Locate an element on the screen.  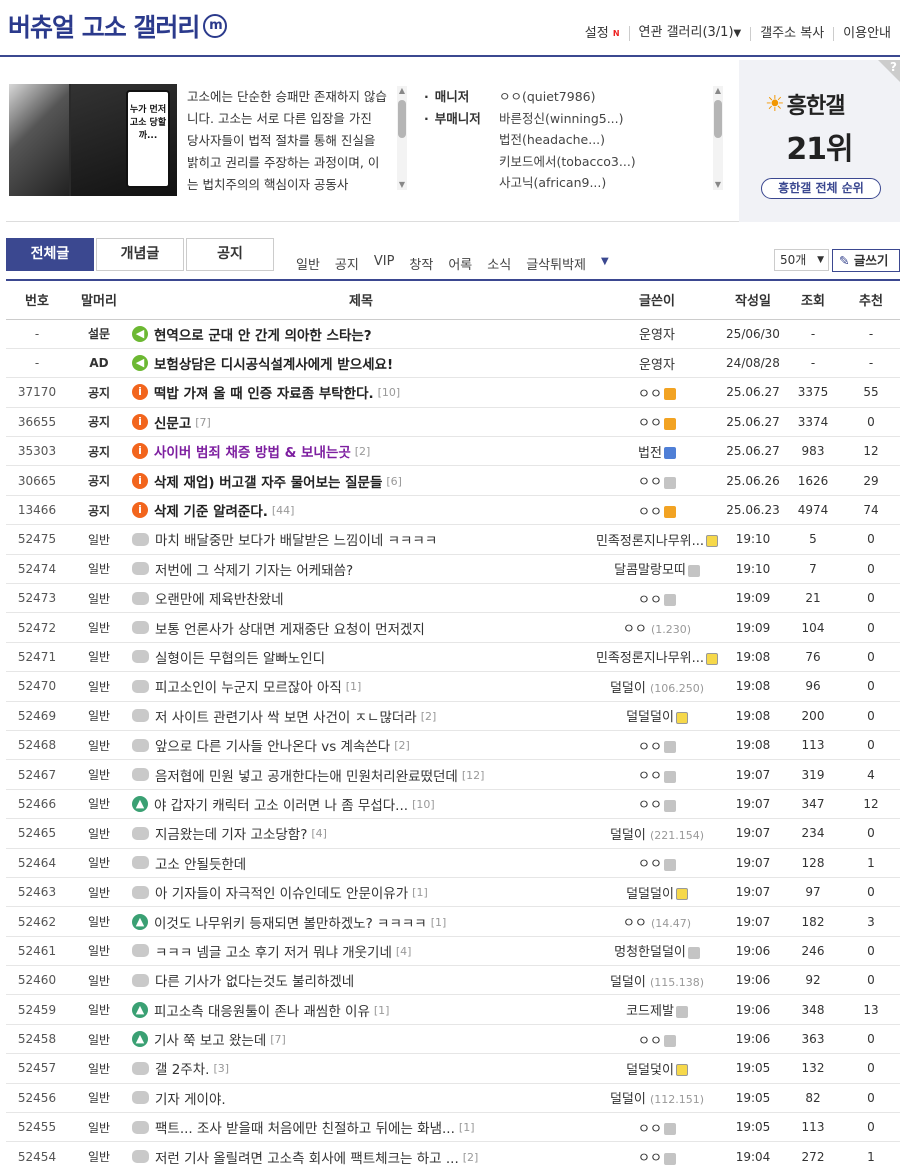
writer-name: 달콤말랑모띠 is located at coordinates (650, 570).